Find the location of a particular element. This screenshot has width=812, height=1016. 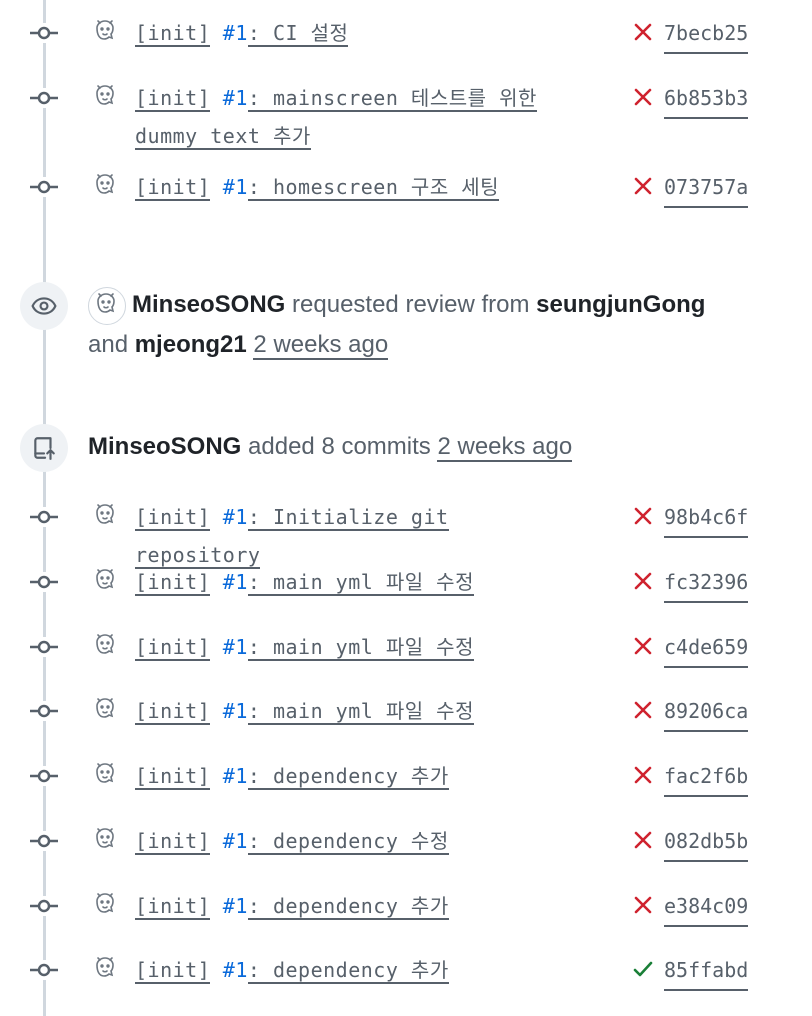

commit-message: [init] #1: homescreen 구조 세팅 is located at coordinates (355, 187).